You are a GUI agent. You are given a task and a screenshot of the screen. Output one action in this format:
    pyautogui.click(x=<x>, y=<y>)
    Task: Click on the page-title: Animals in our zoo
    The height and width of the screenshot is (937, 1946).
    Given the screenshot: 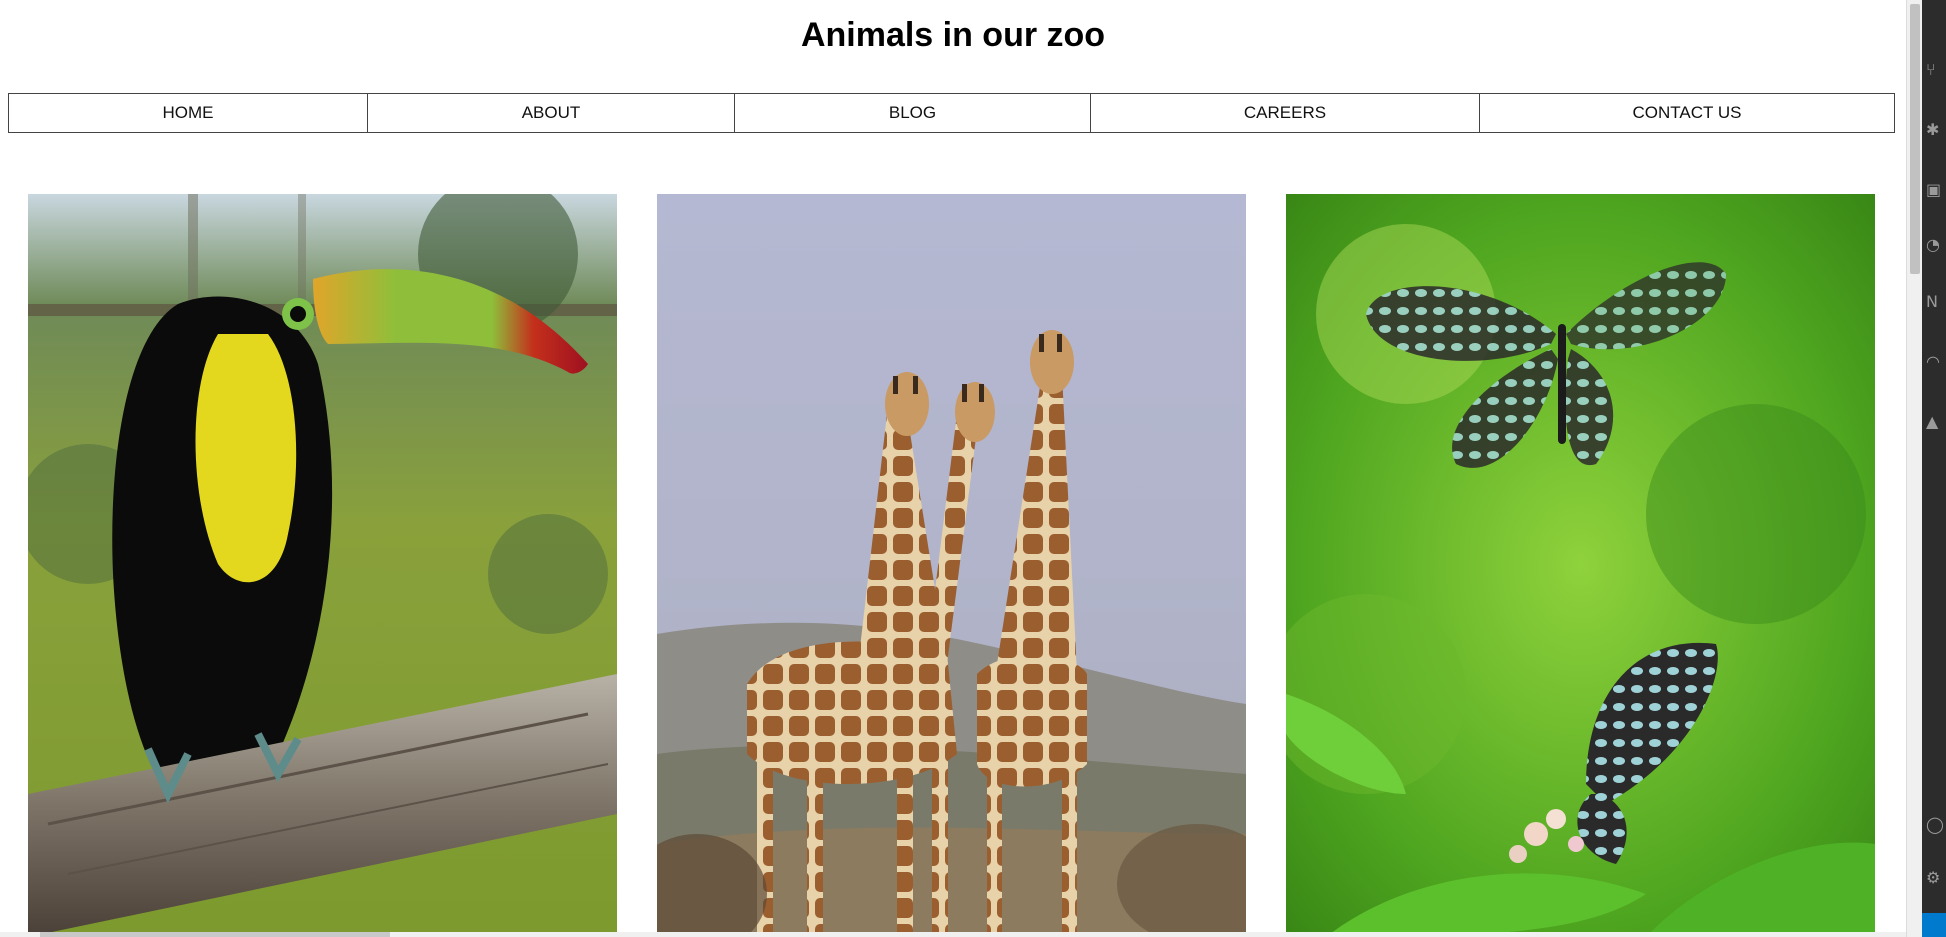 What is the action you would take?
    pyautogui.click(x=953, y=35)
    